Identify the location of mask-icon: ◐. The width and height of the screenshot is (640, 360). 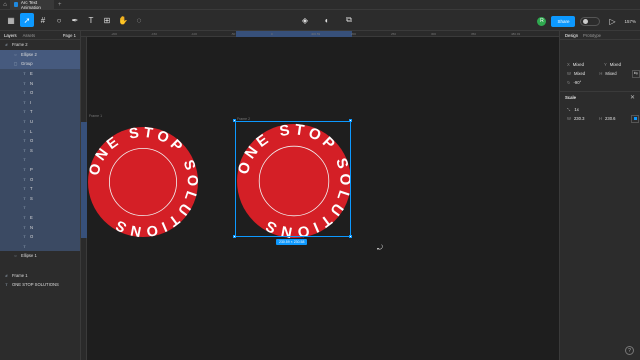
(327, 20).